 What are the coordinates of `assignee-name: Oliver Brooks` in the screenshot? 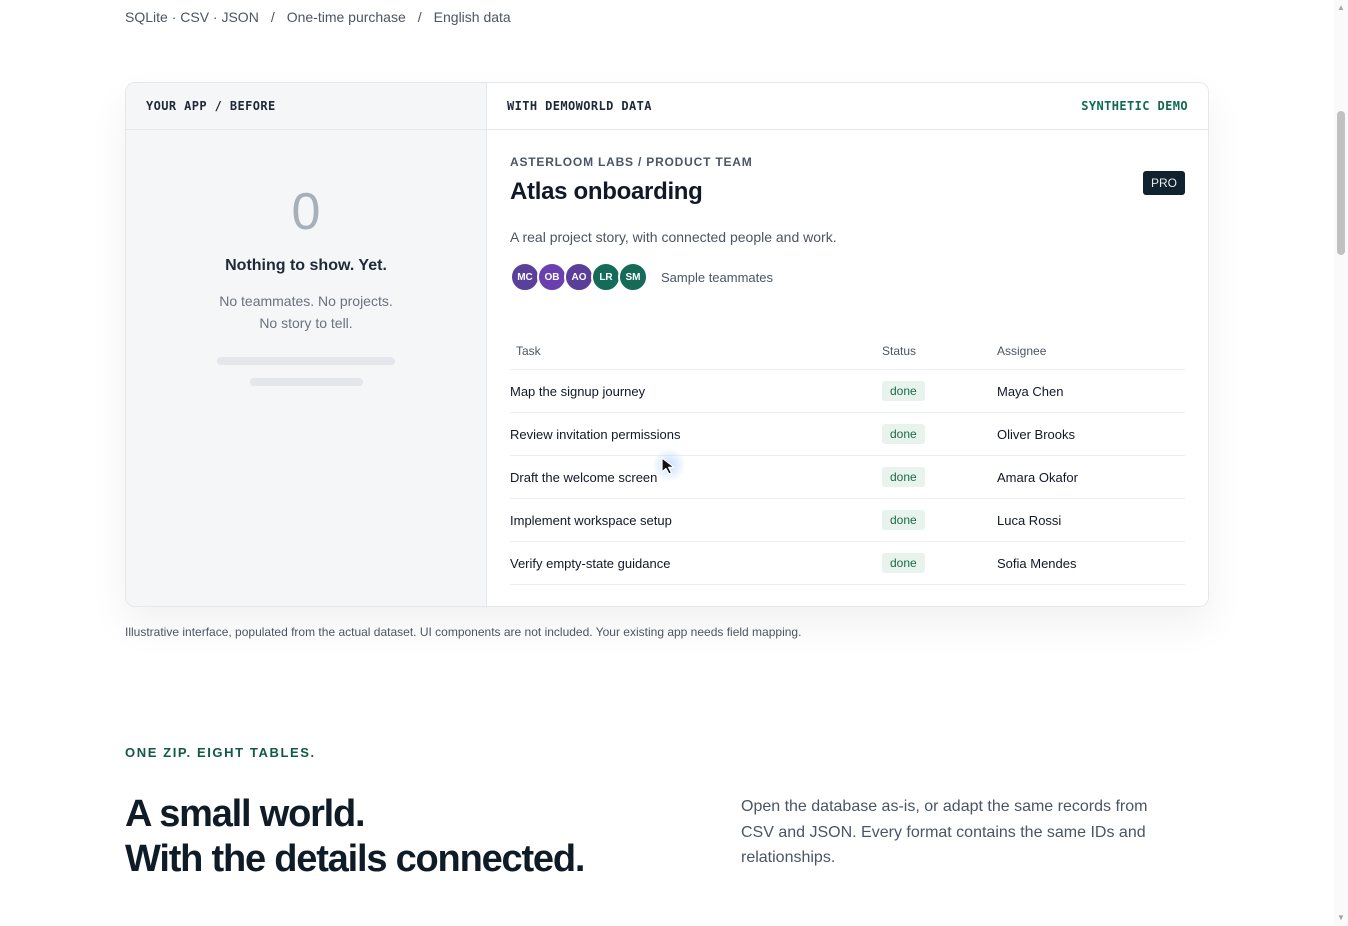 It's located at (1036, 434).